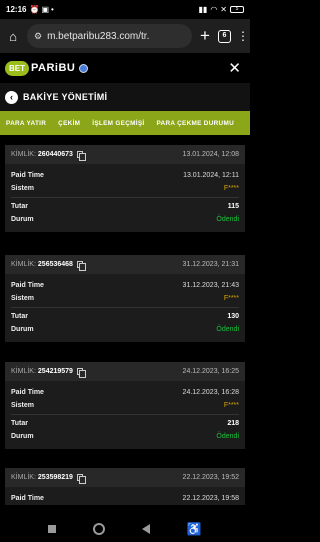 The image size is (320, 542). What do you see at coordinates (125, 154) in the screenshot?
I see `card-header: KİMLİK: 260440673 13.01.2024, 12:08` at bounding box center [125, 154].